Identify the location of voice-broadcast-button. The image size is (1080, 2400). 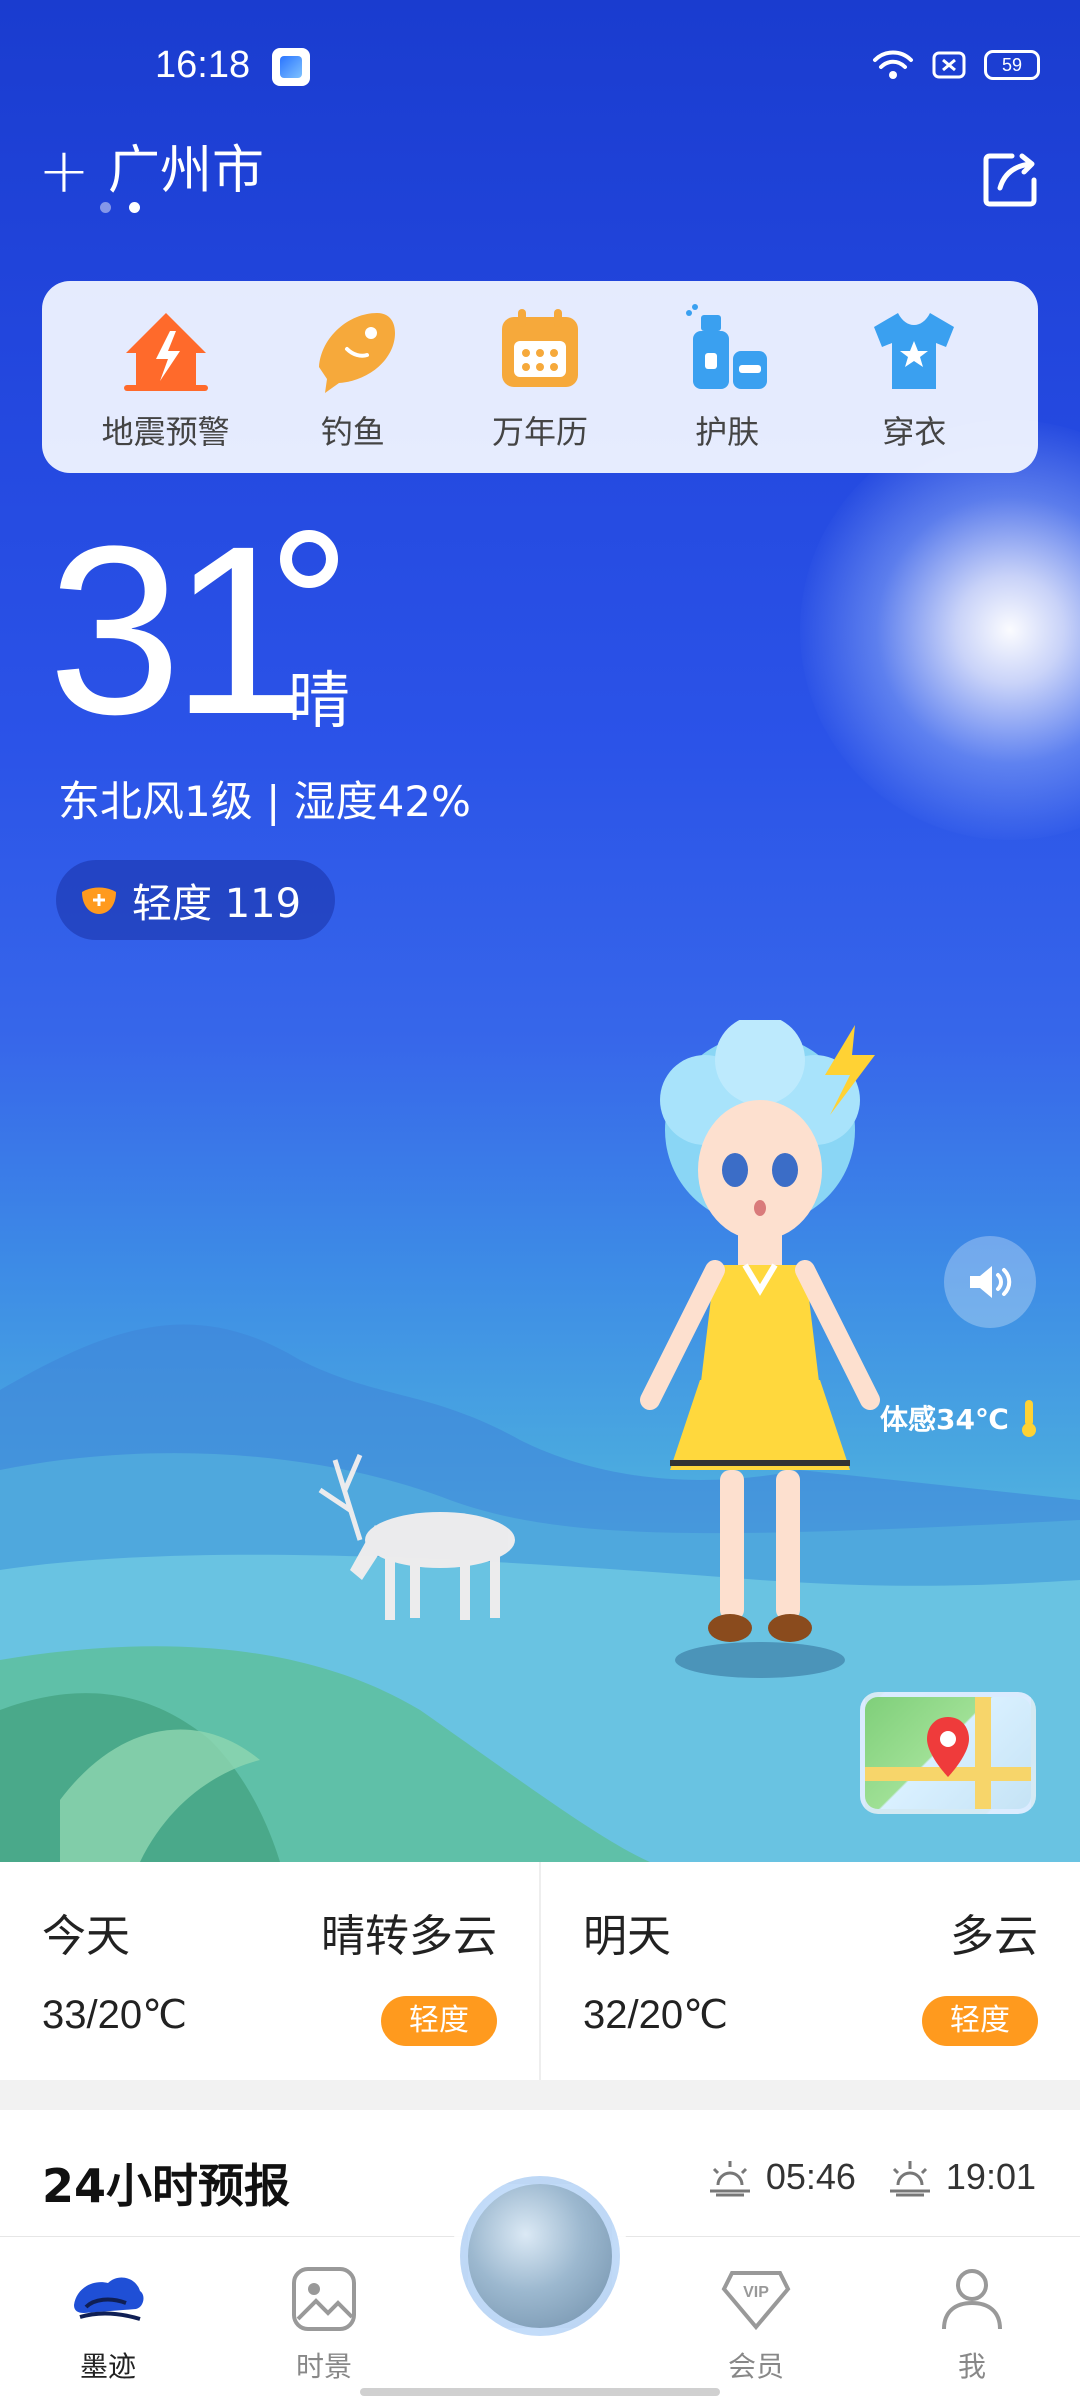
(990, 1282).